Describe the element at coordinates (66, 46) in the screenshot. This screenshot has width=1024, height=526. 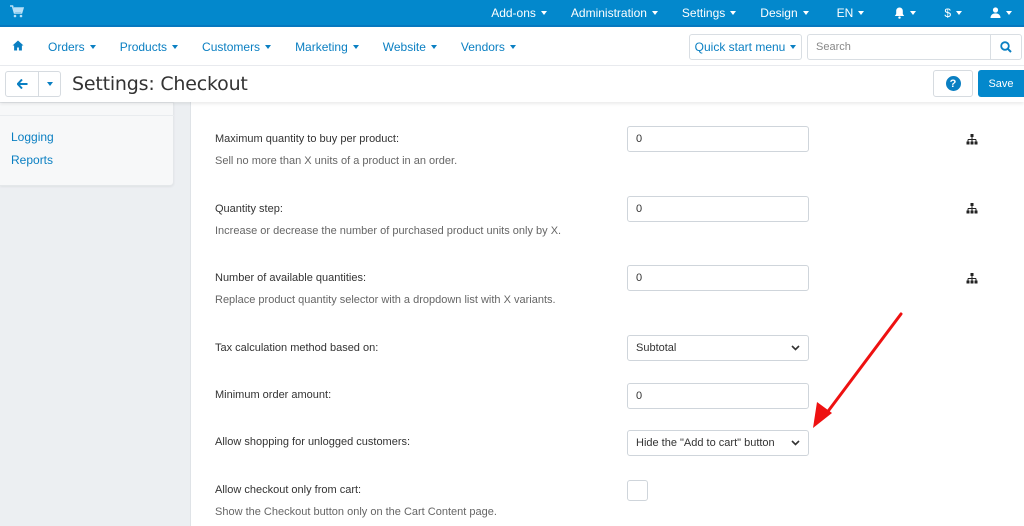
I see `nav-label: Orders` at that location.